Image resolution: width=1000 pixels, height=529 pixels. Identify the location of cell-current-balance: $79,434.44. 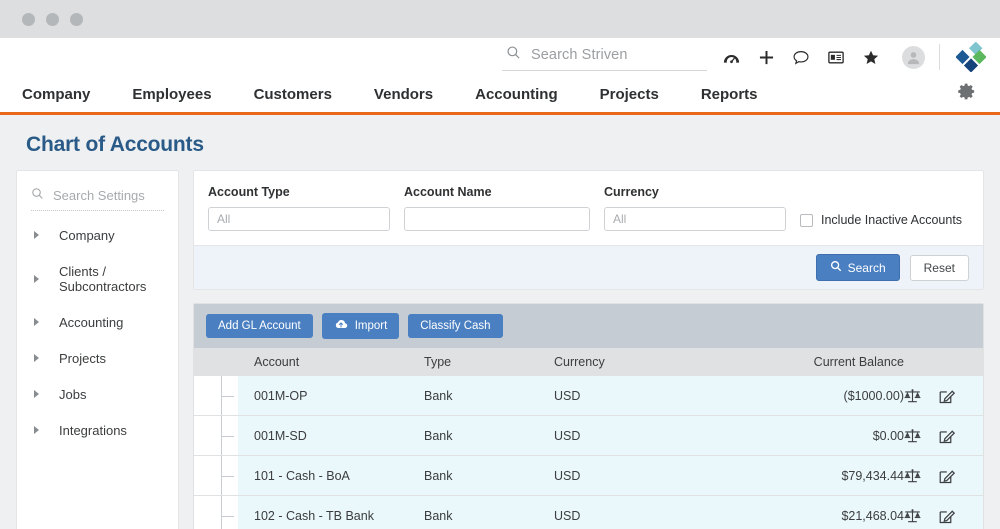
(872, 475).